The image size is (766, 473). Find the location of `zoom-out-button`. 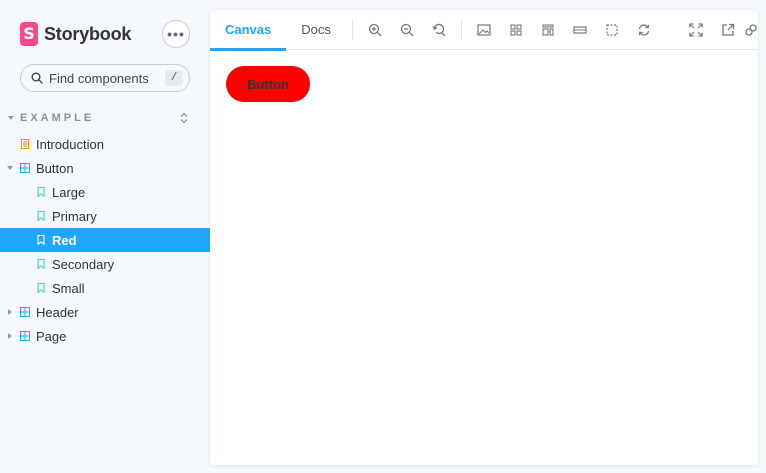

zoom-out-button is located at coordinates (407, 30).